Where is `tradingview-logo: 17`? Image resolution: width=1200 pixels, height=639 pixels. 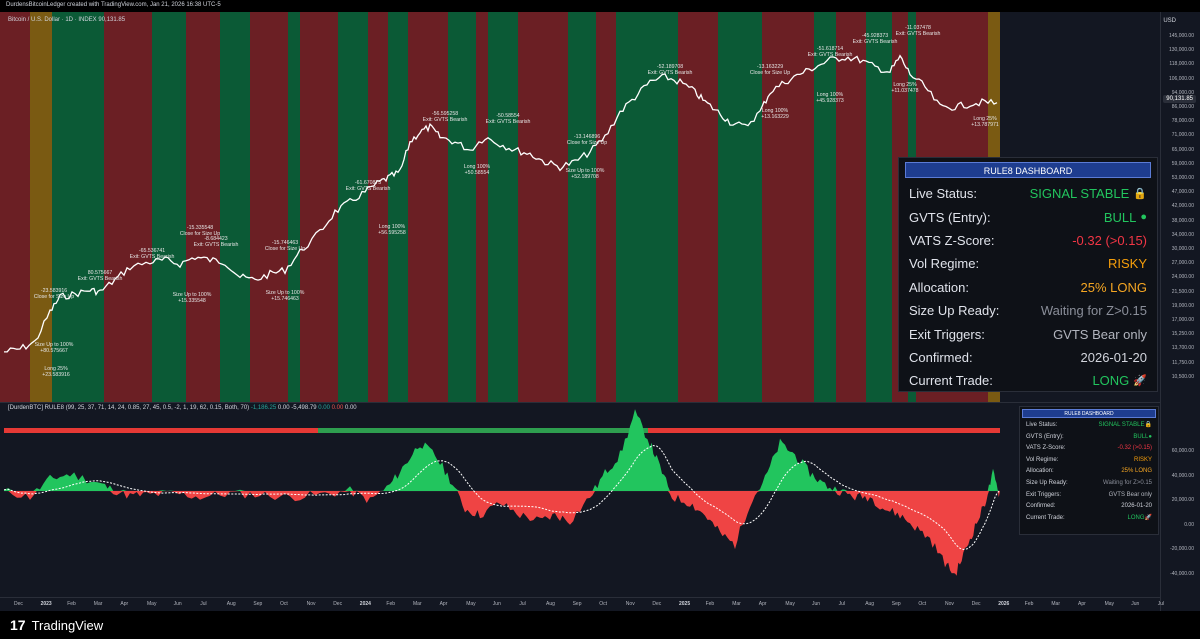
tradingview-logo: 17 is located at coordinates (18, 625).